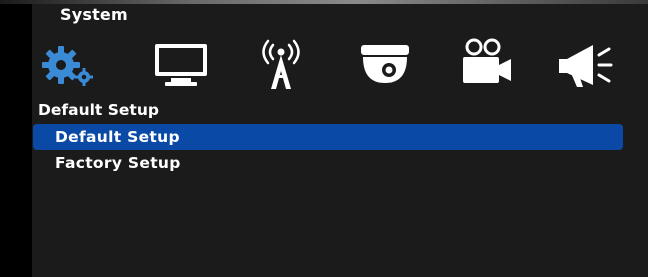 The image size is (648, 277). Describe the element at coordinates (328, 137) in the screenshot. I see `list-item-default-setup: Default Setup` at that location.